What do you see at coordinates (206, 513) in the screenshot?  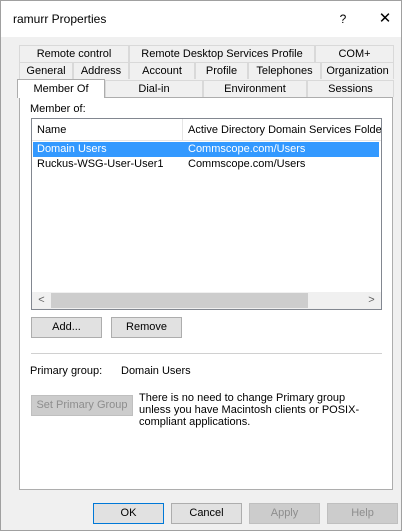 I see `cancel-button: Cancel` at bounding box center [206, 513].